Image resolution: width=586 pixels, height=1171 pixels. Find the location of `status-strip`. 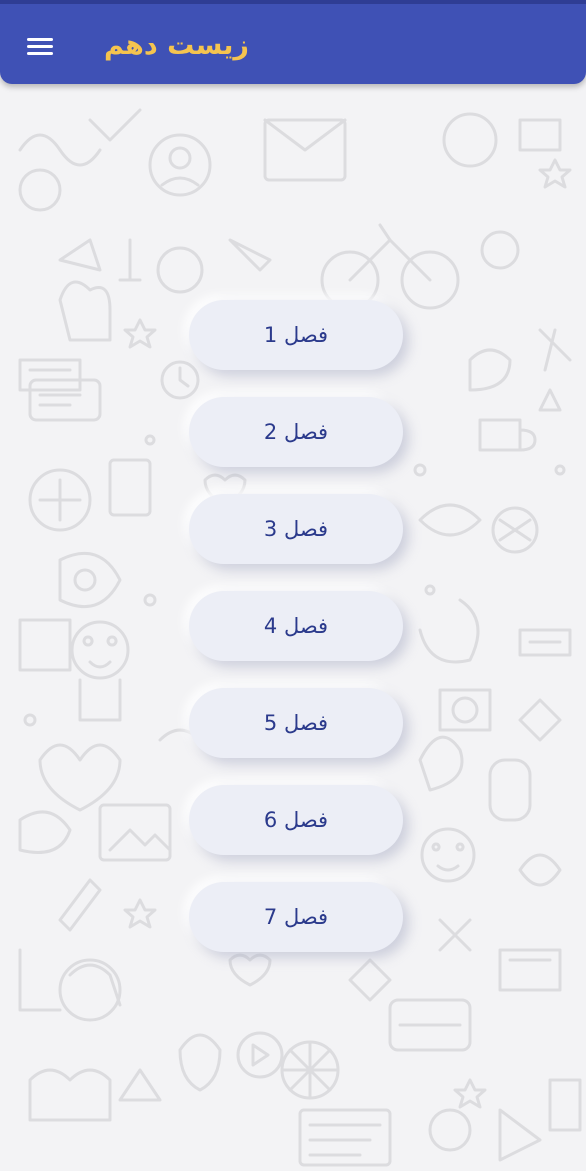

status-strip is located at coordinates (293, 2).